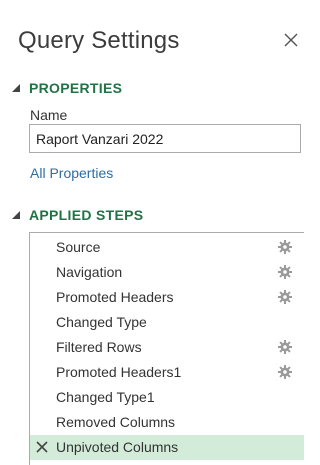 This screenshot has height=465, width=320. I want to click on step-promoted-headers: Promoted Headers, so click(167, 297).